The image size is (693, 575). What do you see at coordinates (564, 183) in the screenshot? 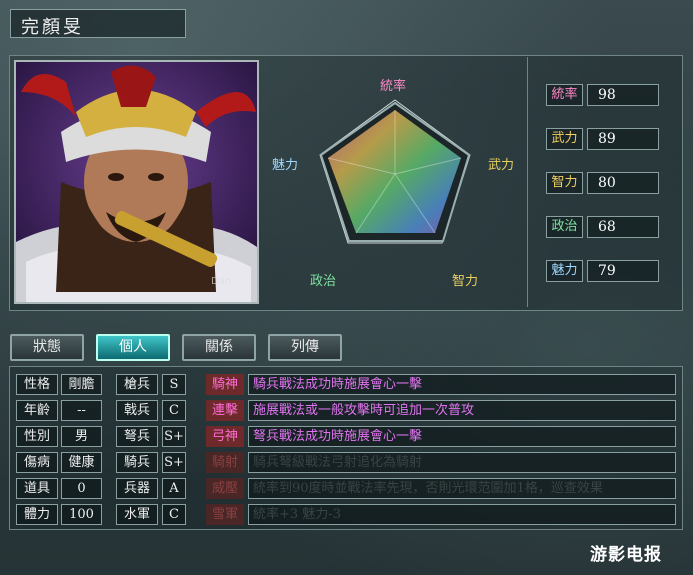
I see `stat-label: 智力` at bounding box center [564, 183].